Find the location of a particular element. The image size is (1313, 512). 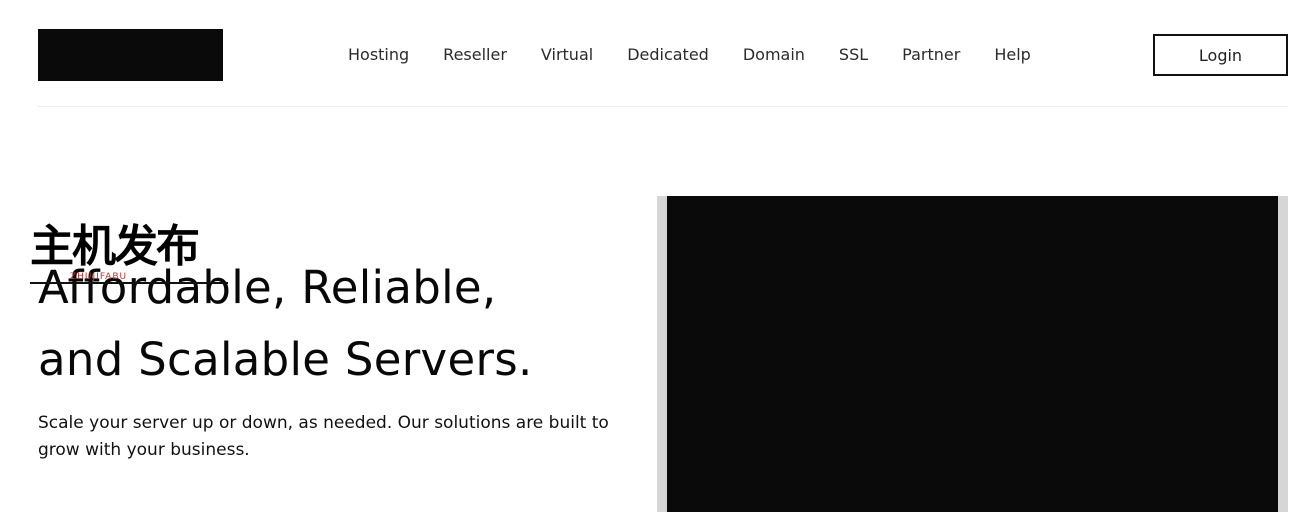

nav-item-reseller: Reseller is located at coordinates (475, 55).